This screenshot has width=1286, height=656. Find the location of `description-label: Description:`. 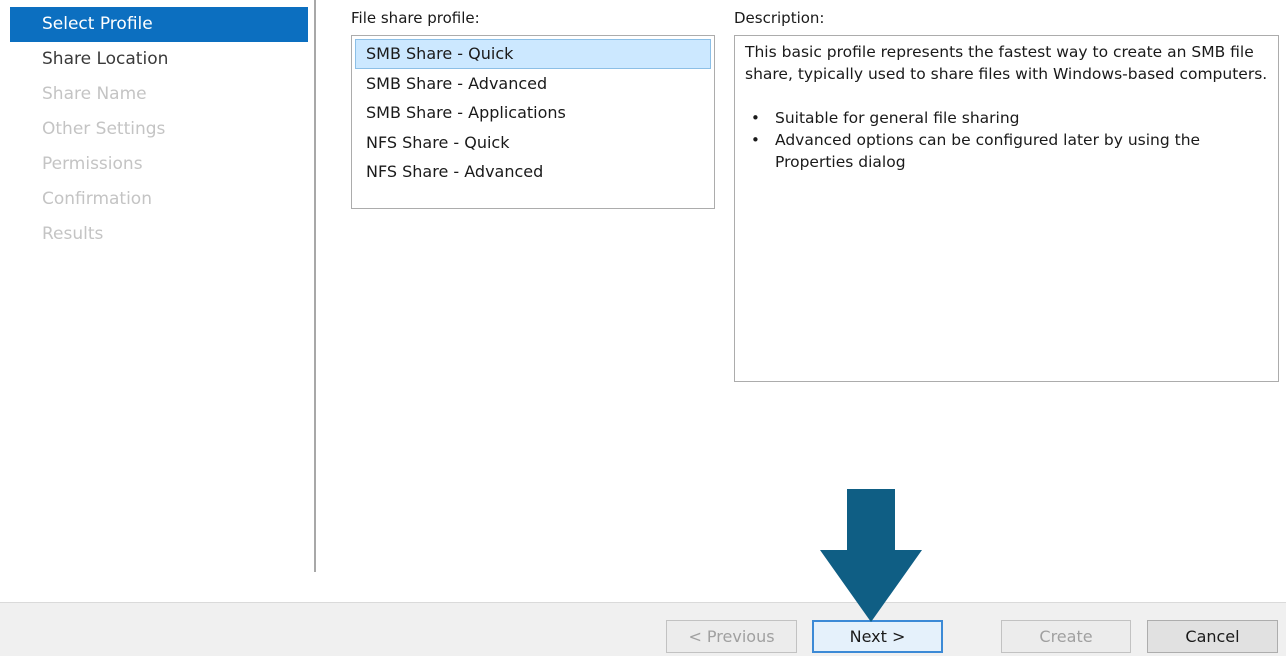

description-label: Description: is located at coordinates (779, 18).